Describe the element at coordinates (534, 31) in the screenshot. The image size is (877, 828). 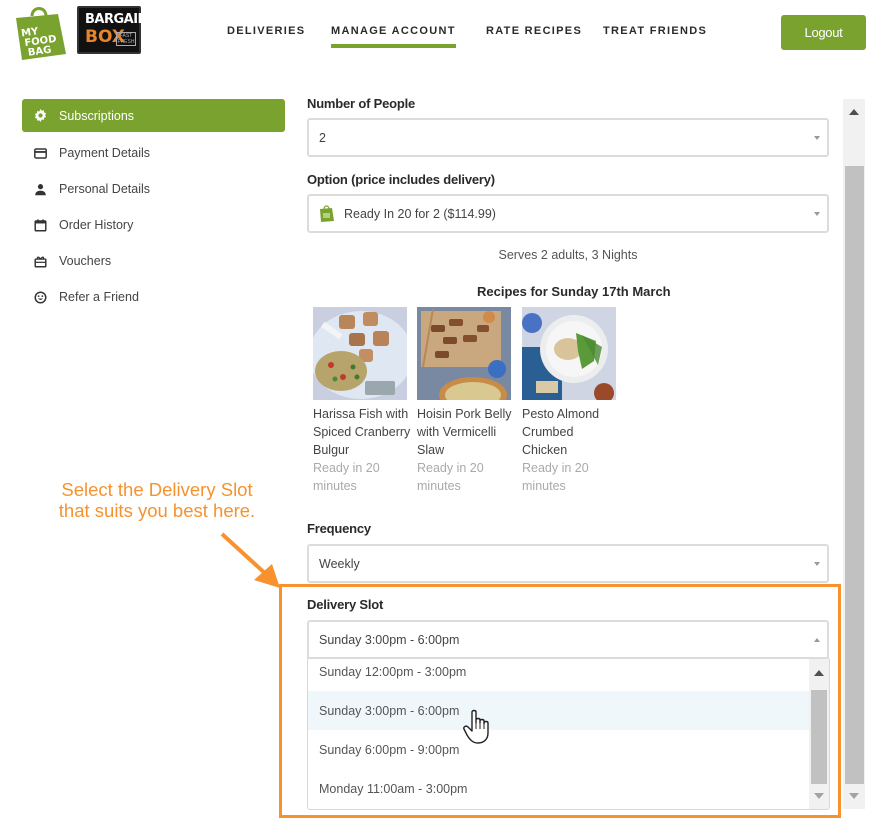
I see `nav-rate-recipes: RATE RECIPES` at that location.